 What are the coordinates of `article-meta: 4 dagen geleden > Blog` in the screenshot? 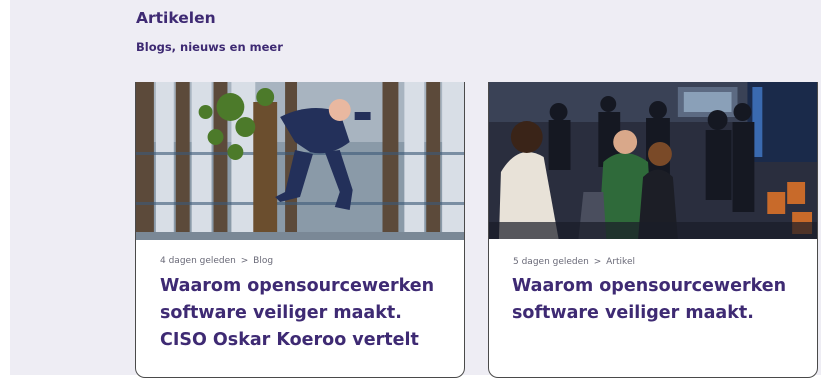 It's located at (216, 261).